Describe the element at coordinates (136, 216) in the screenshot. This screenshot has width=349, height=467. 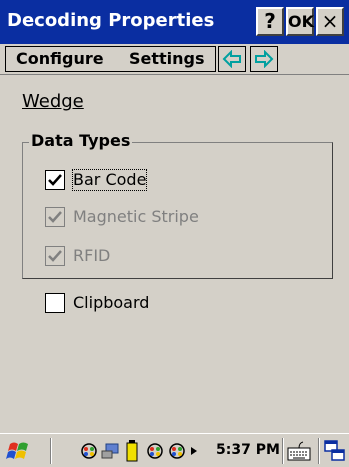
I see `magnetic-stripe-label: Magnetic Stripe` at that location.